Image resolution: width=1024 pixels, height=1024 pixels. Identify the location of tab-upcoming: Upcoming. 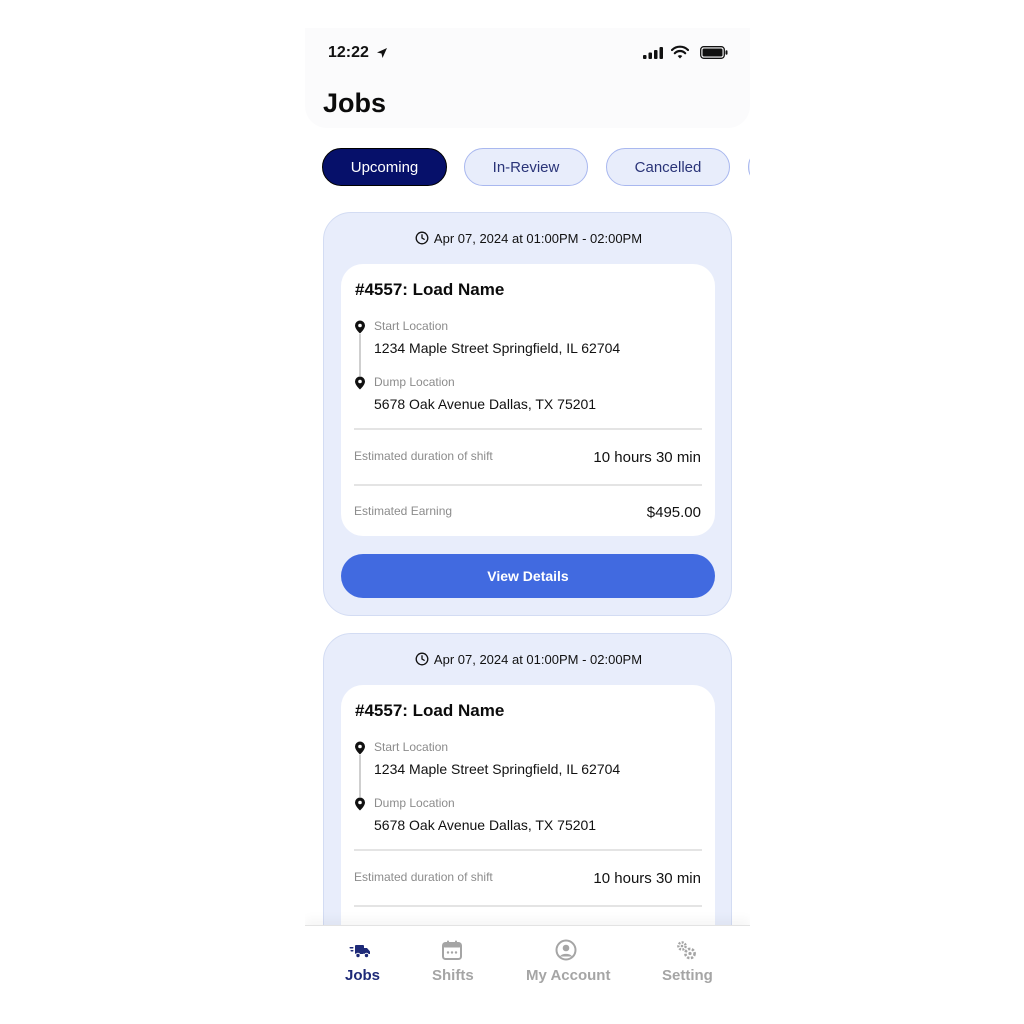
(384, 167).